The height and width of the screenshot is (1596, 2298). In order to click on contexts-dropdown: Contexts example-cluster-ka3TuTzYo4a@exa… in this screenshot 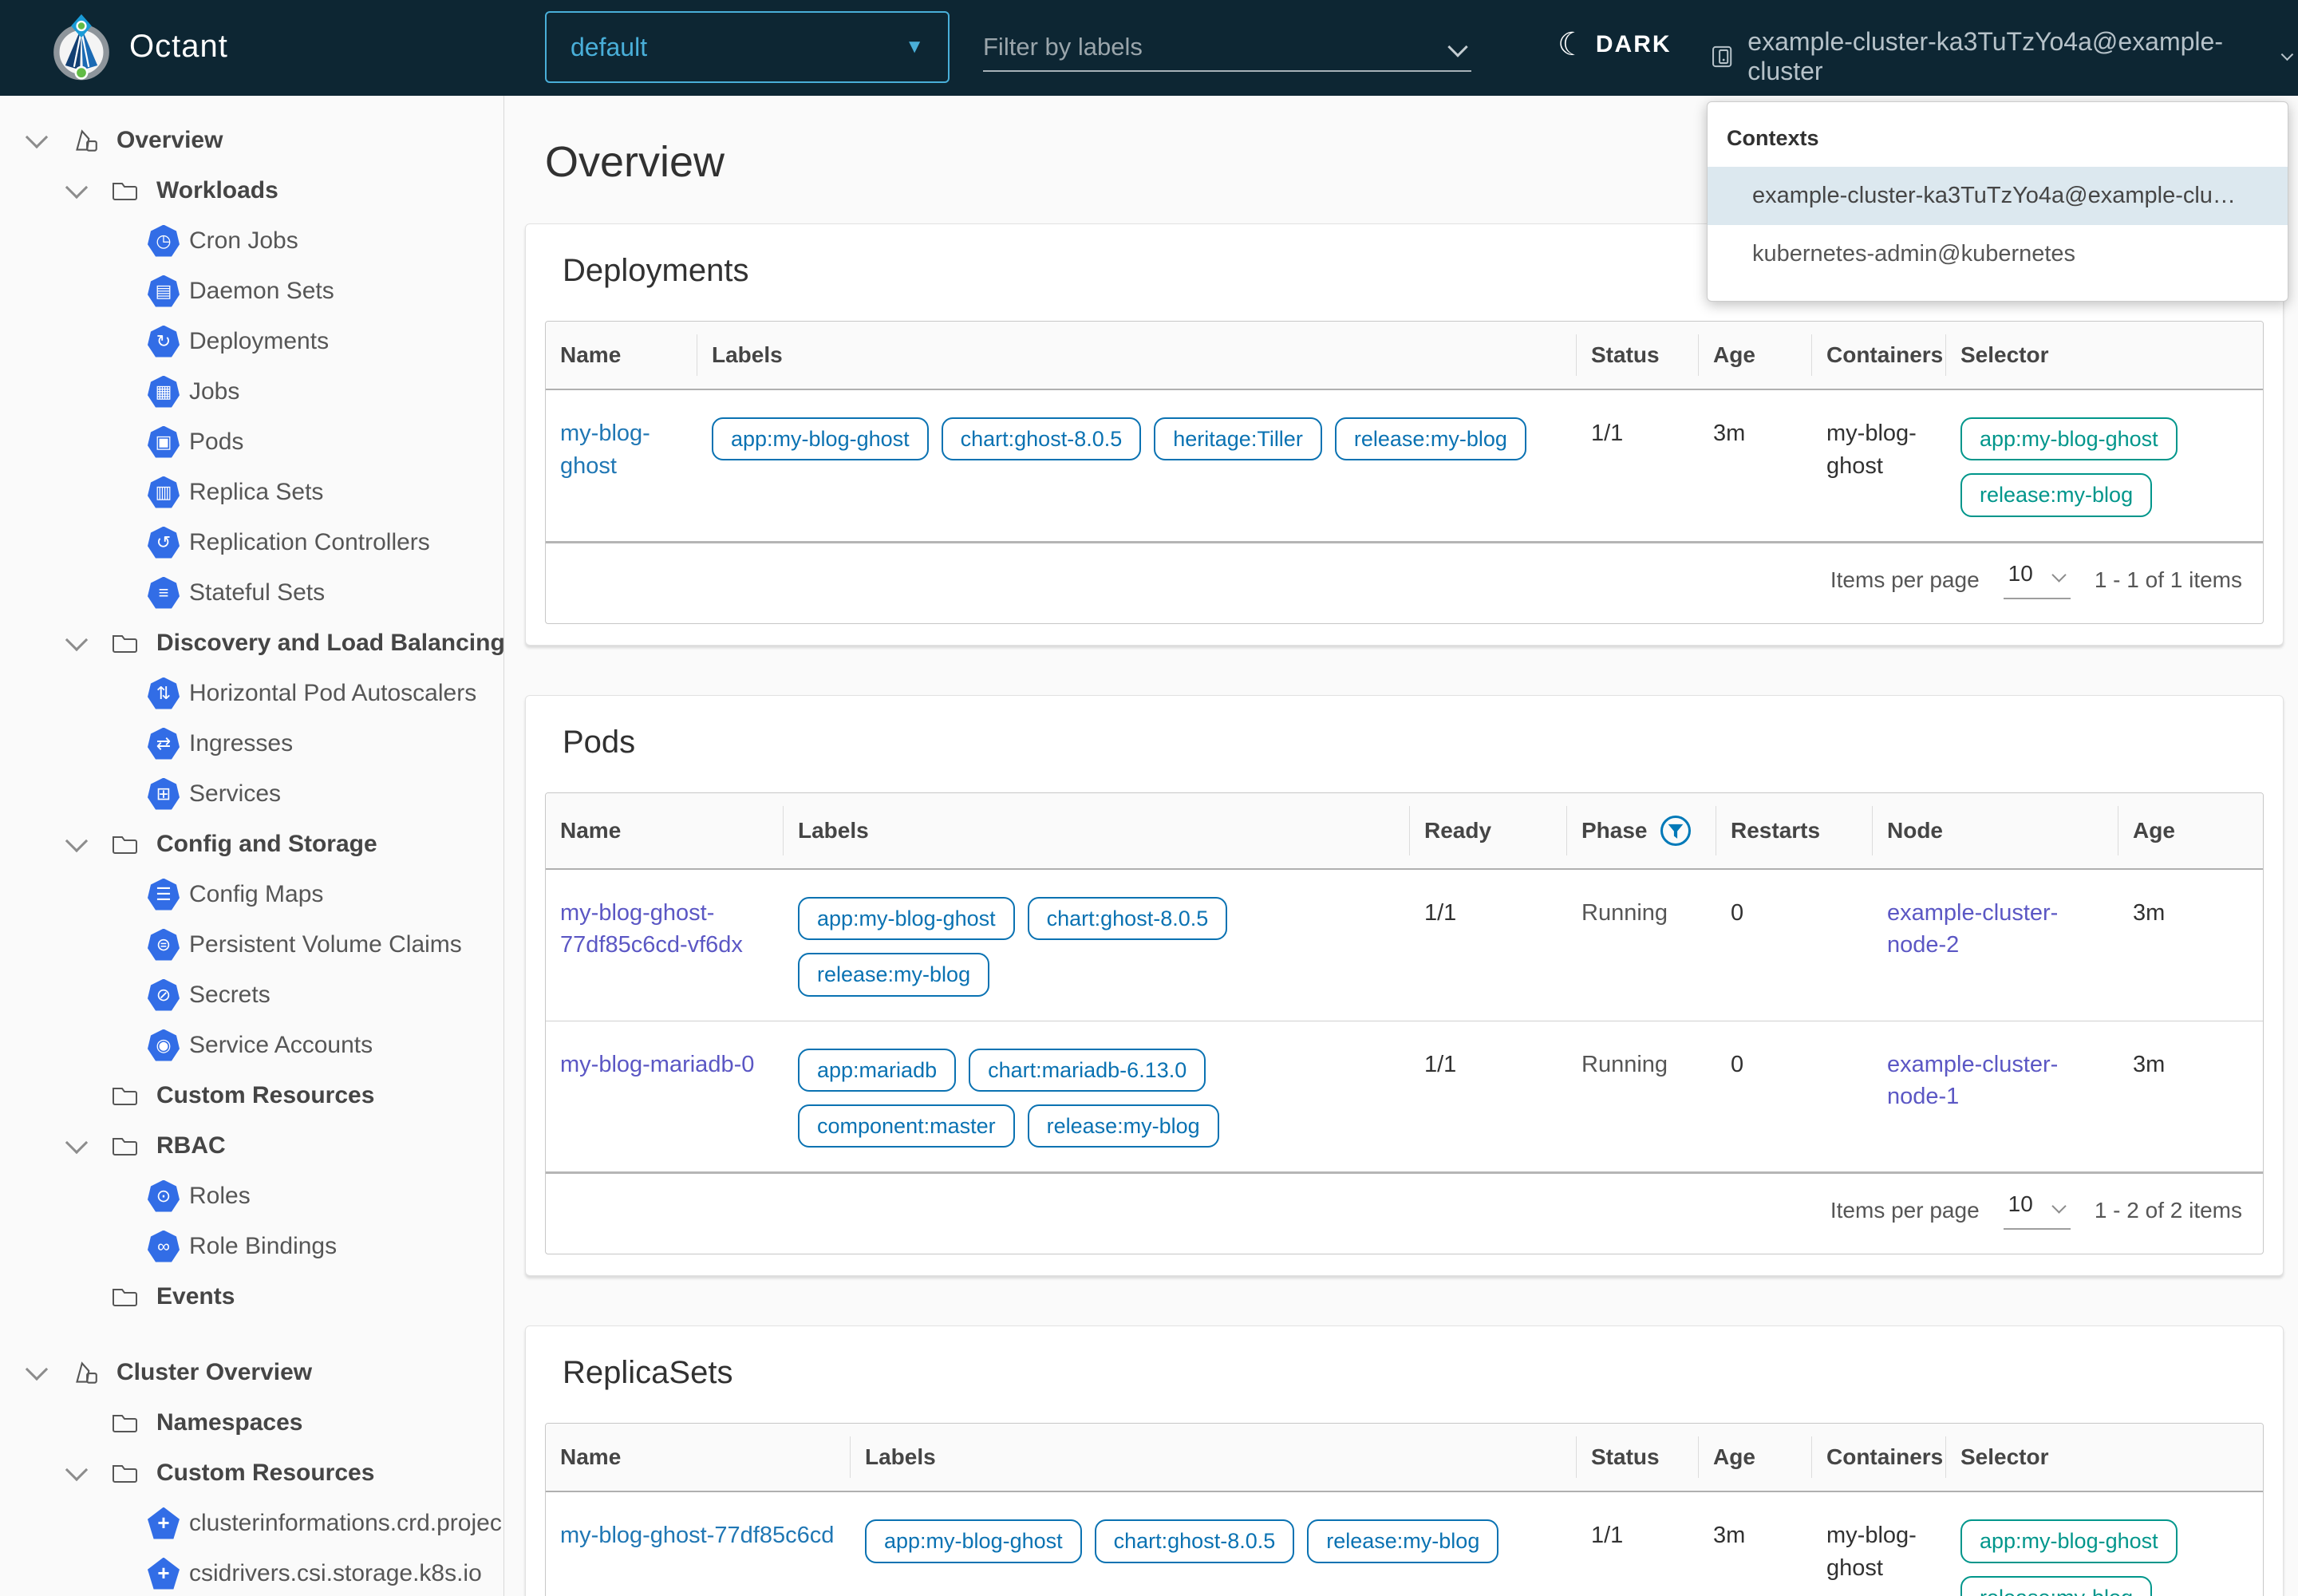, I will do `click(1997, 201)`.